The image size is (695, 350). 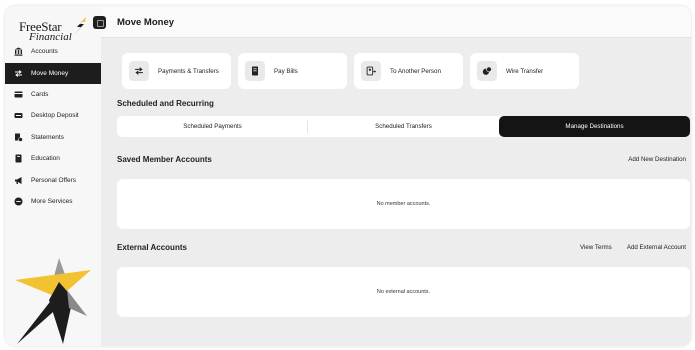 I want to click on quick-action-label: Payments & Transfers, so click(x=188, y=71).